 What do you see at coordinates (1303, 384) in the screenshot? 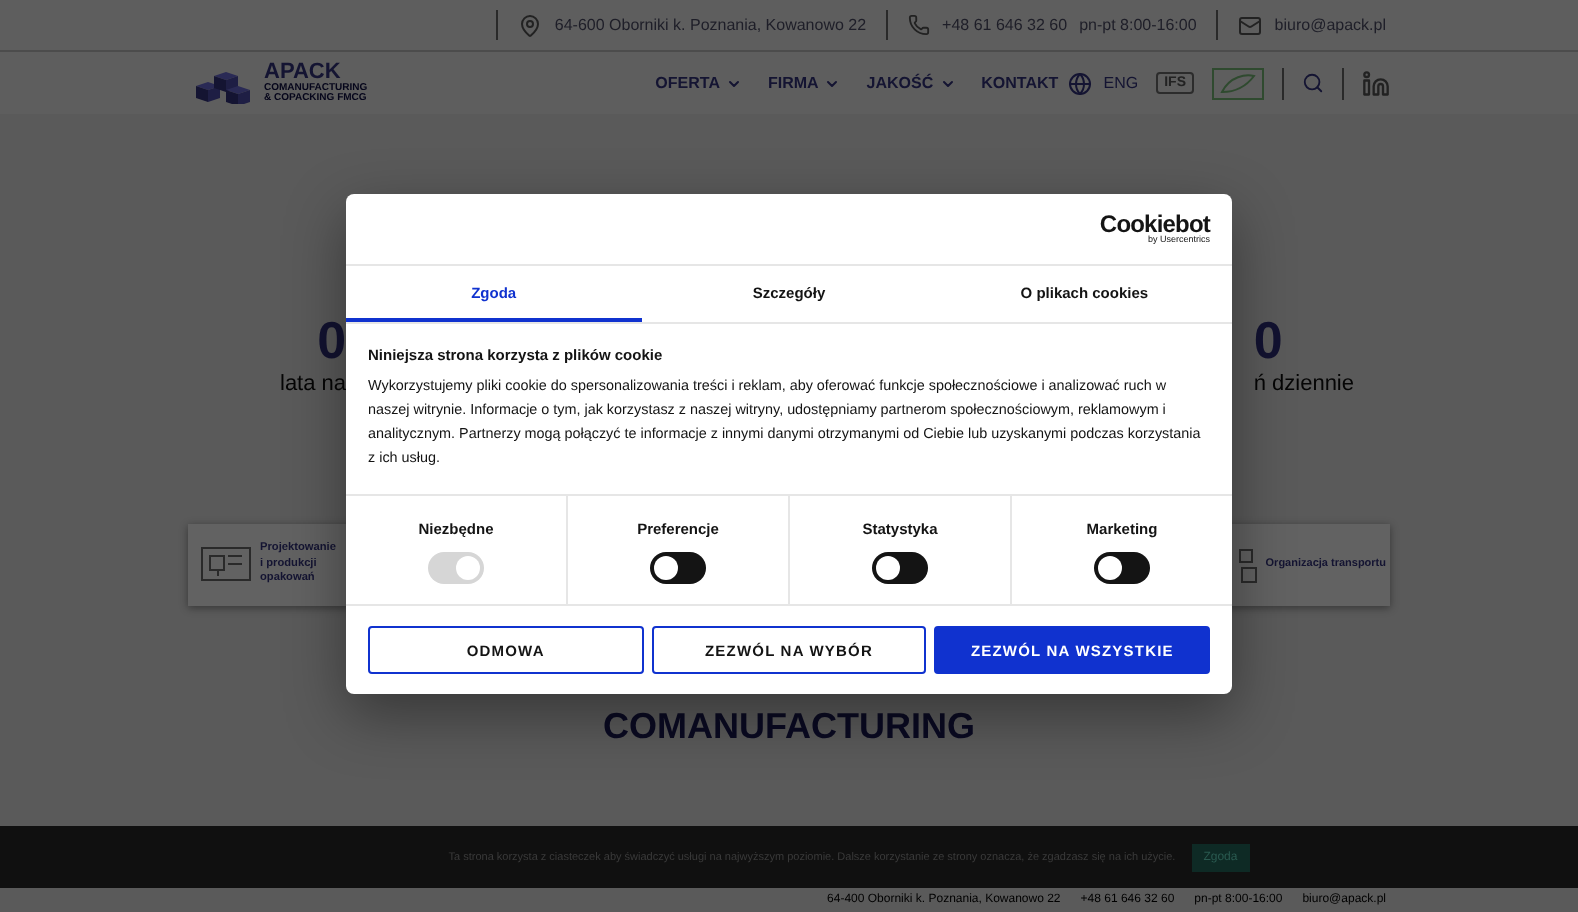
I see `stat-label: ń dziennie` at bounding box center [1303, 384].